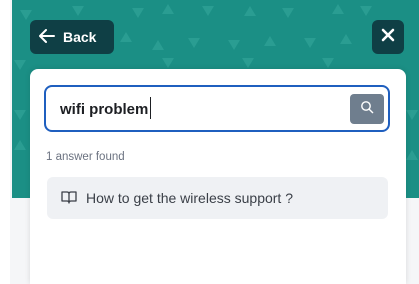  I want to click on search-input, so click(195, 109).